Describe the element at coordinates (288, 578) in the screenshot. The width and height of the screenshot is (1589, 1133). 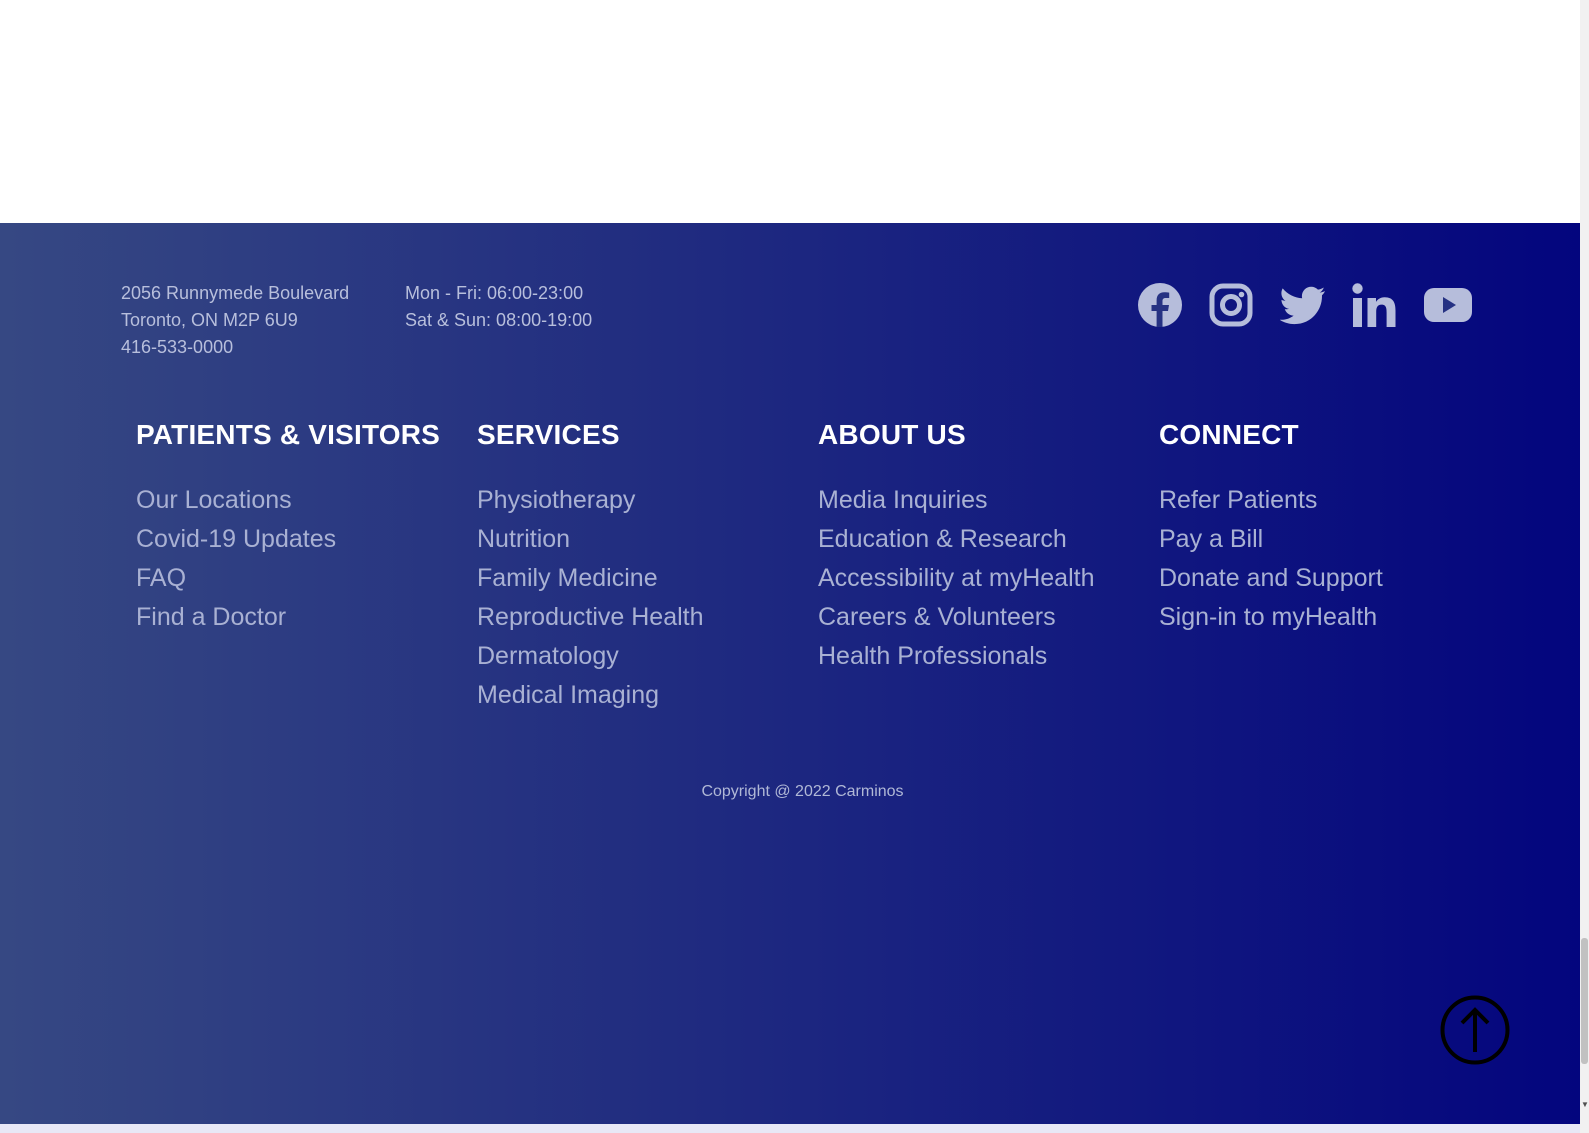
I see `footer-link-faq: FAQ` at that location.